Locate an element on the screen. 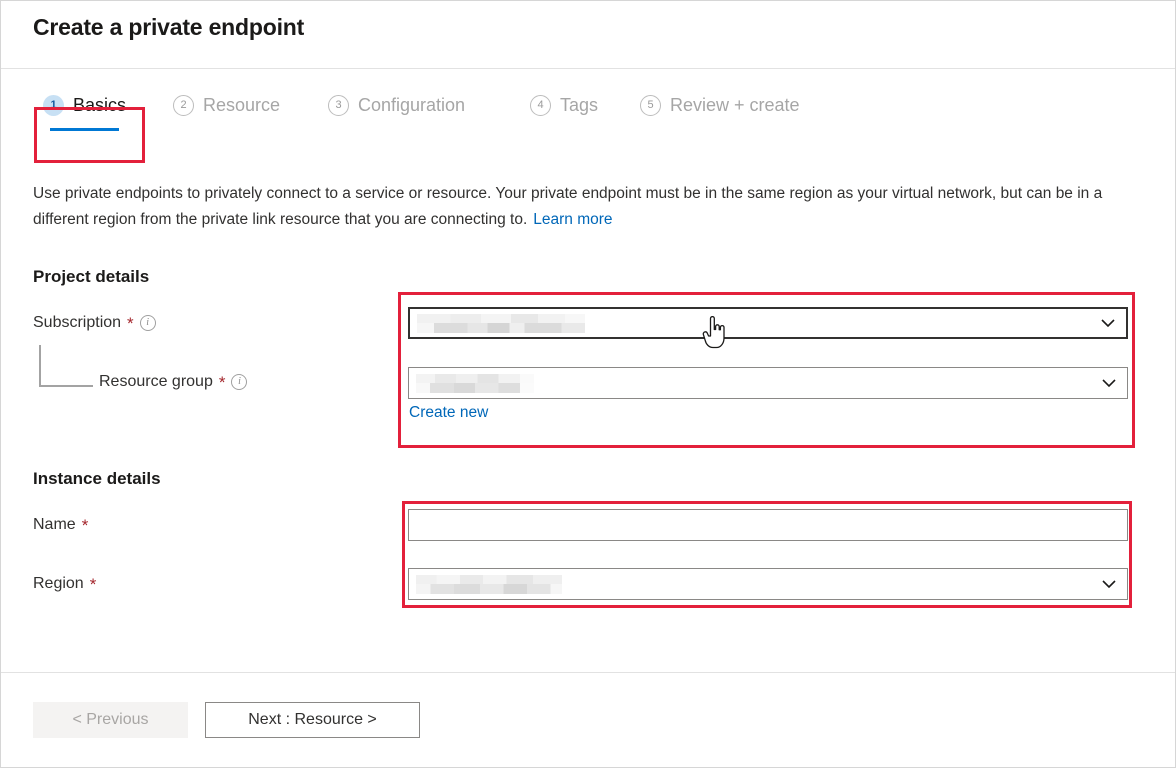  name-required-asterisk: * is located at coordinates (85, 525).